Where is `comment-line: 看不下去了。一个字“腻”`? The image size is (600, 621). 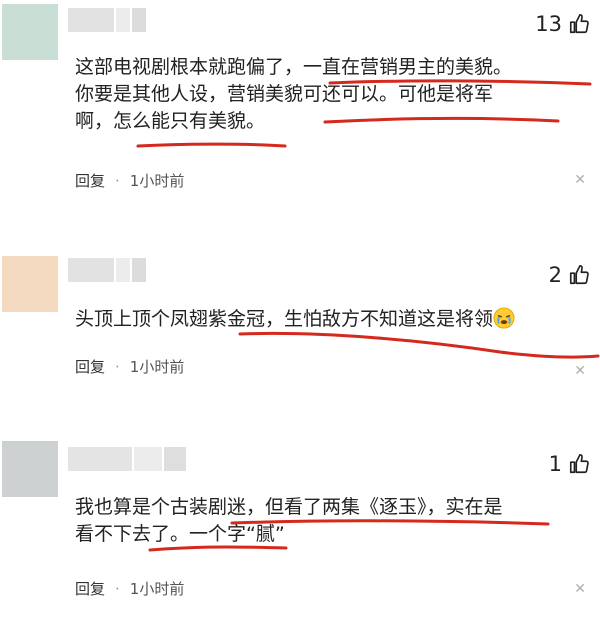
comment-line: 看不下去了。一个字“腻” is located at coordinates (180, 534).